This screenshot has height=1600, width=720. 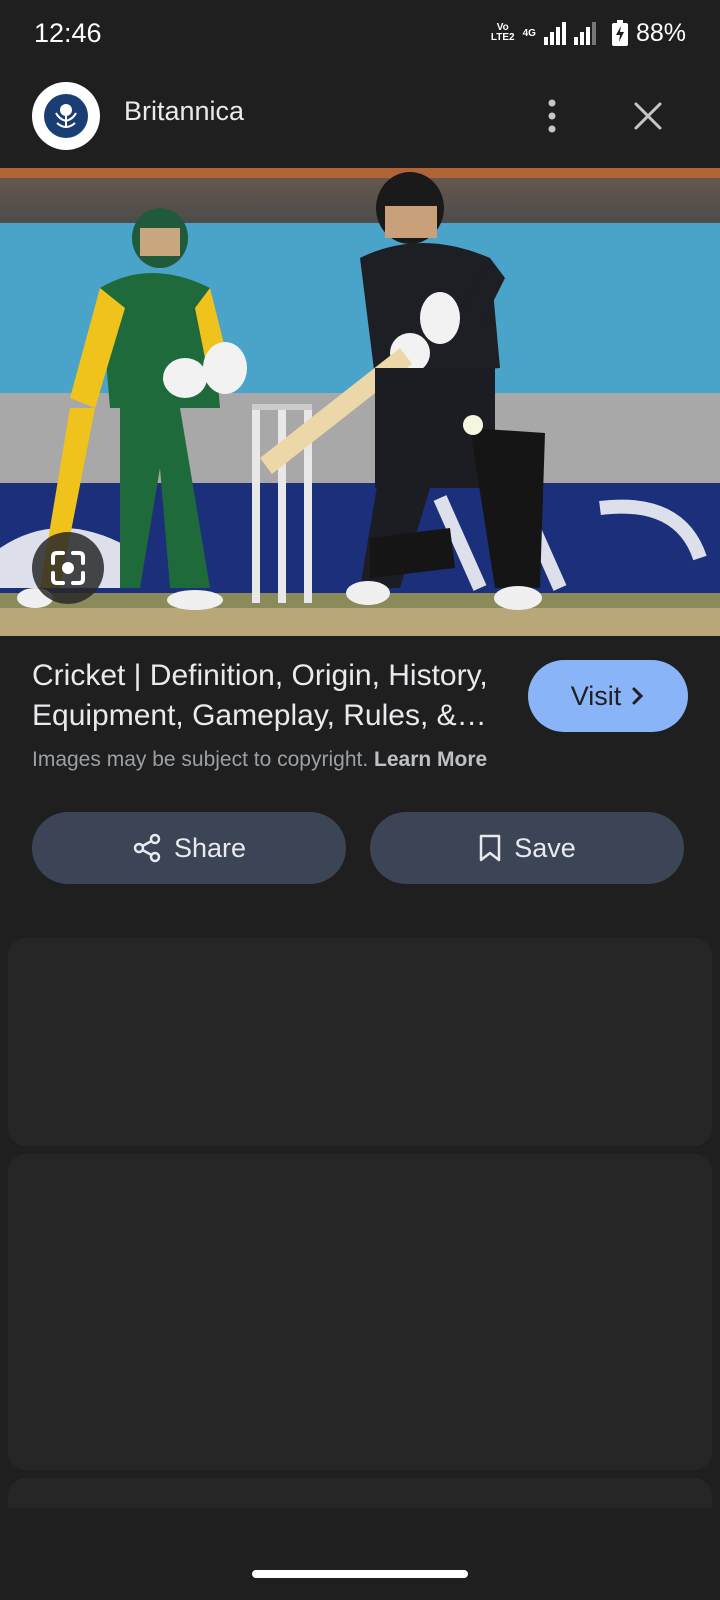 I want to click on status-bar: 12:46 Vo LTE2 4G 88%, so click(x=360, y=33).